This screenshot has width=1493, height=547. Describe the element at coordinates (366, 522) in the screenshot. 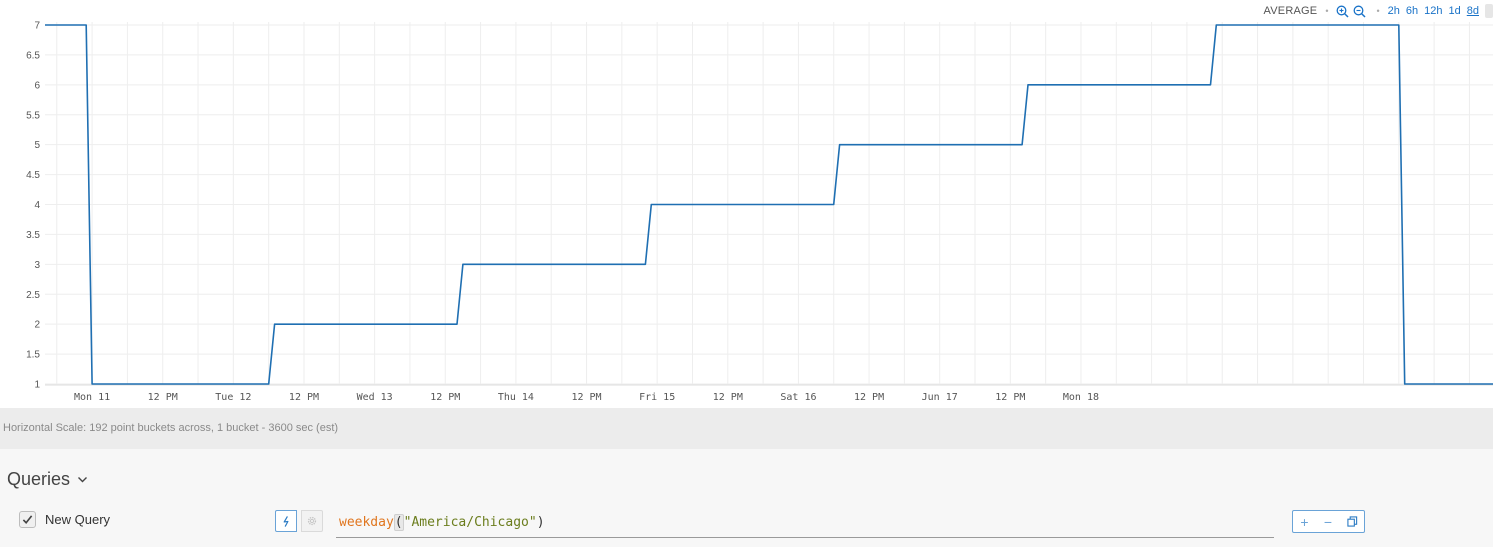

I see `query-function: weekday` at that location.